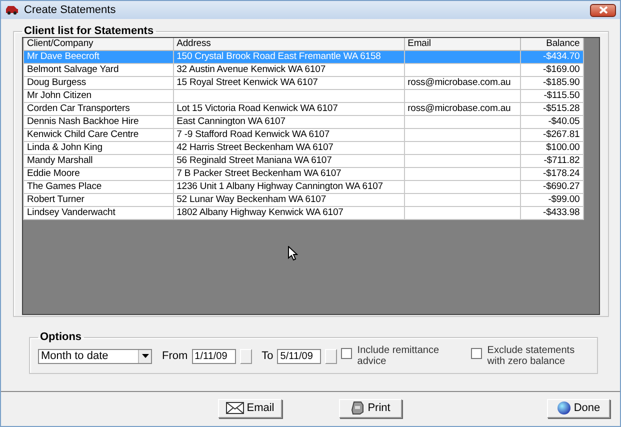  I want to click on balance-amount: -$40.05, so click(564, 121).